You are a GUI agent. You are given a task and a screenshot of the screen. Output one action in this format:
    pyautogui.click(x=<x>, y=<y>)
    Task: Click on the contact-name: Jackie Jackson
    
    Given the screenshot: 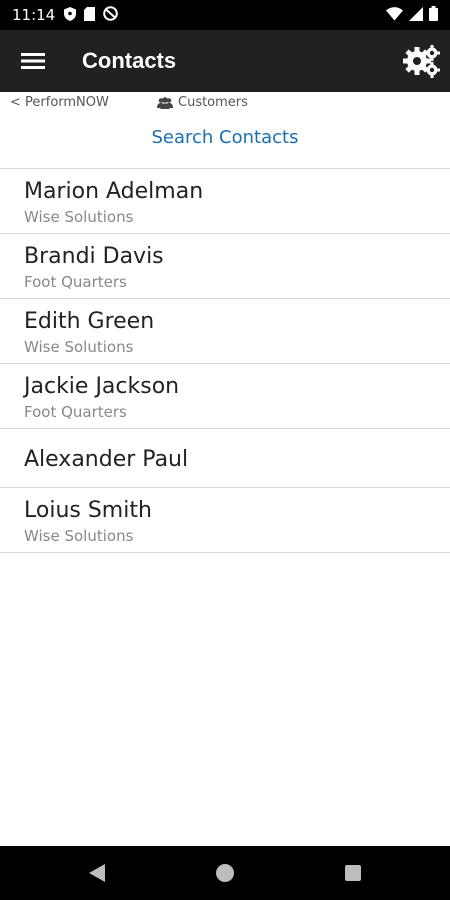 What is the action you would take?
    pyautogui.click(x=102, y=386)
    